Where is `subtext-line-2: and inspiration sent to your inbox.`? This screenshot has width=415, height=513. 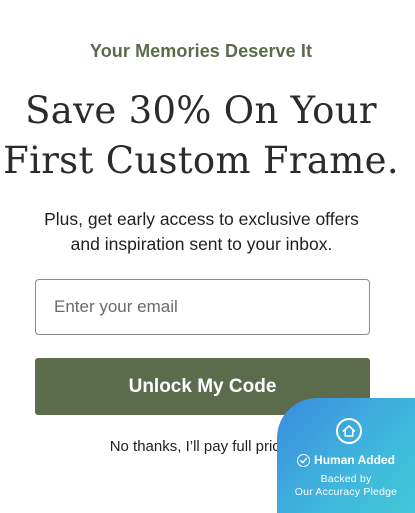
subtext-line-2: and inspiration sent to your inbox. is located at coordinates (201, 244).